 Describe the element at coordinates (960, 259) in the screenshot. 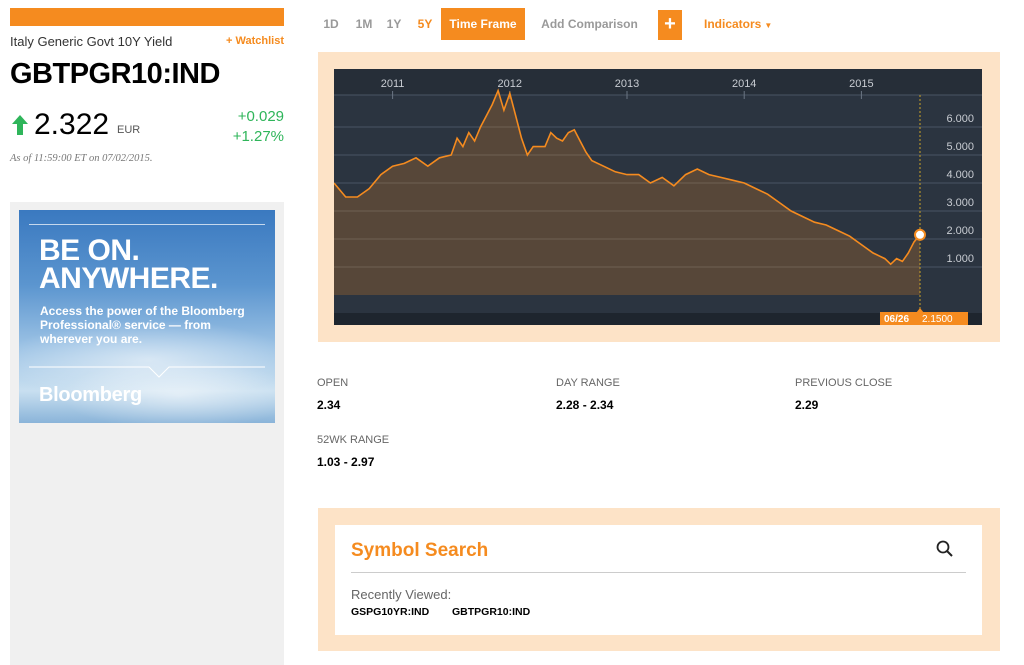

I see `y-tick-label: 1.000` at that location.